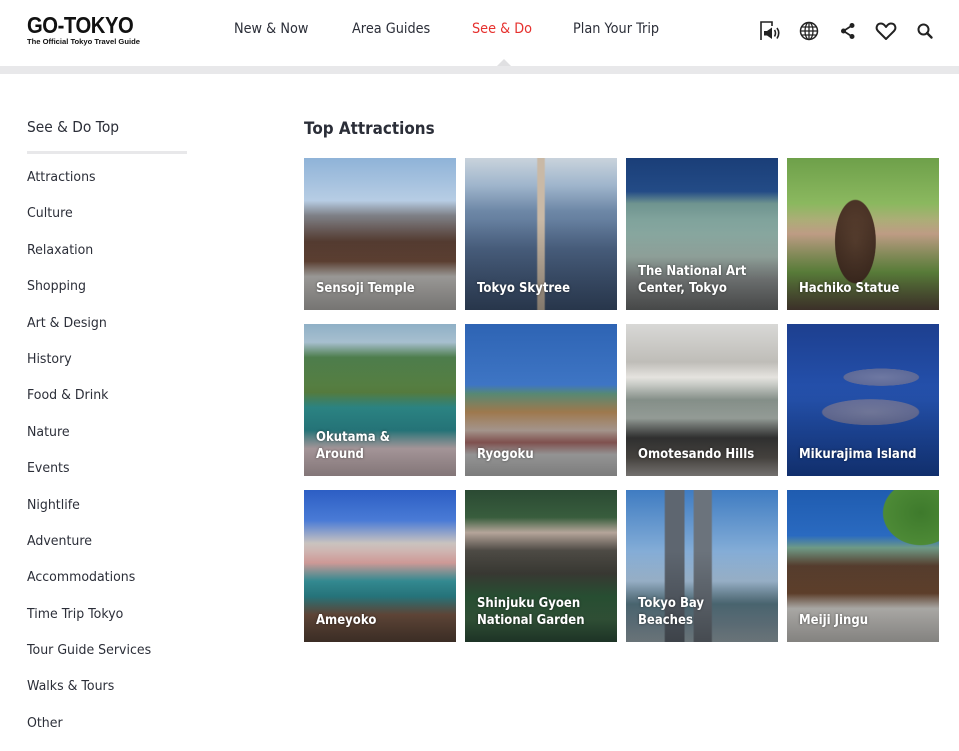  I want to click on header-icons, so click(847, 31).